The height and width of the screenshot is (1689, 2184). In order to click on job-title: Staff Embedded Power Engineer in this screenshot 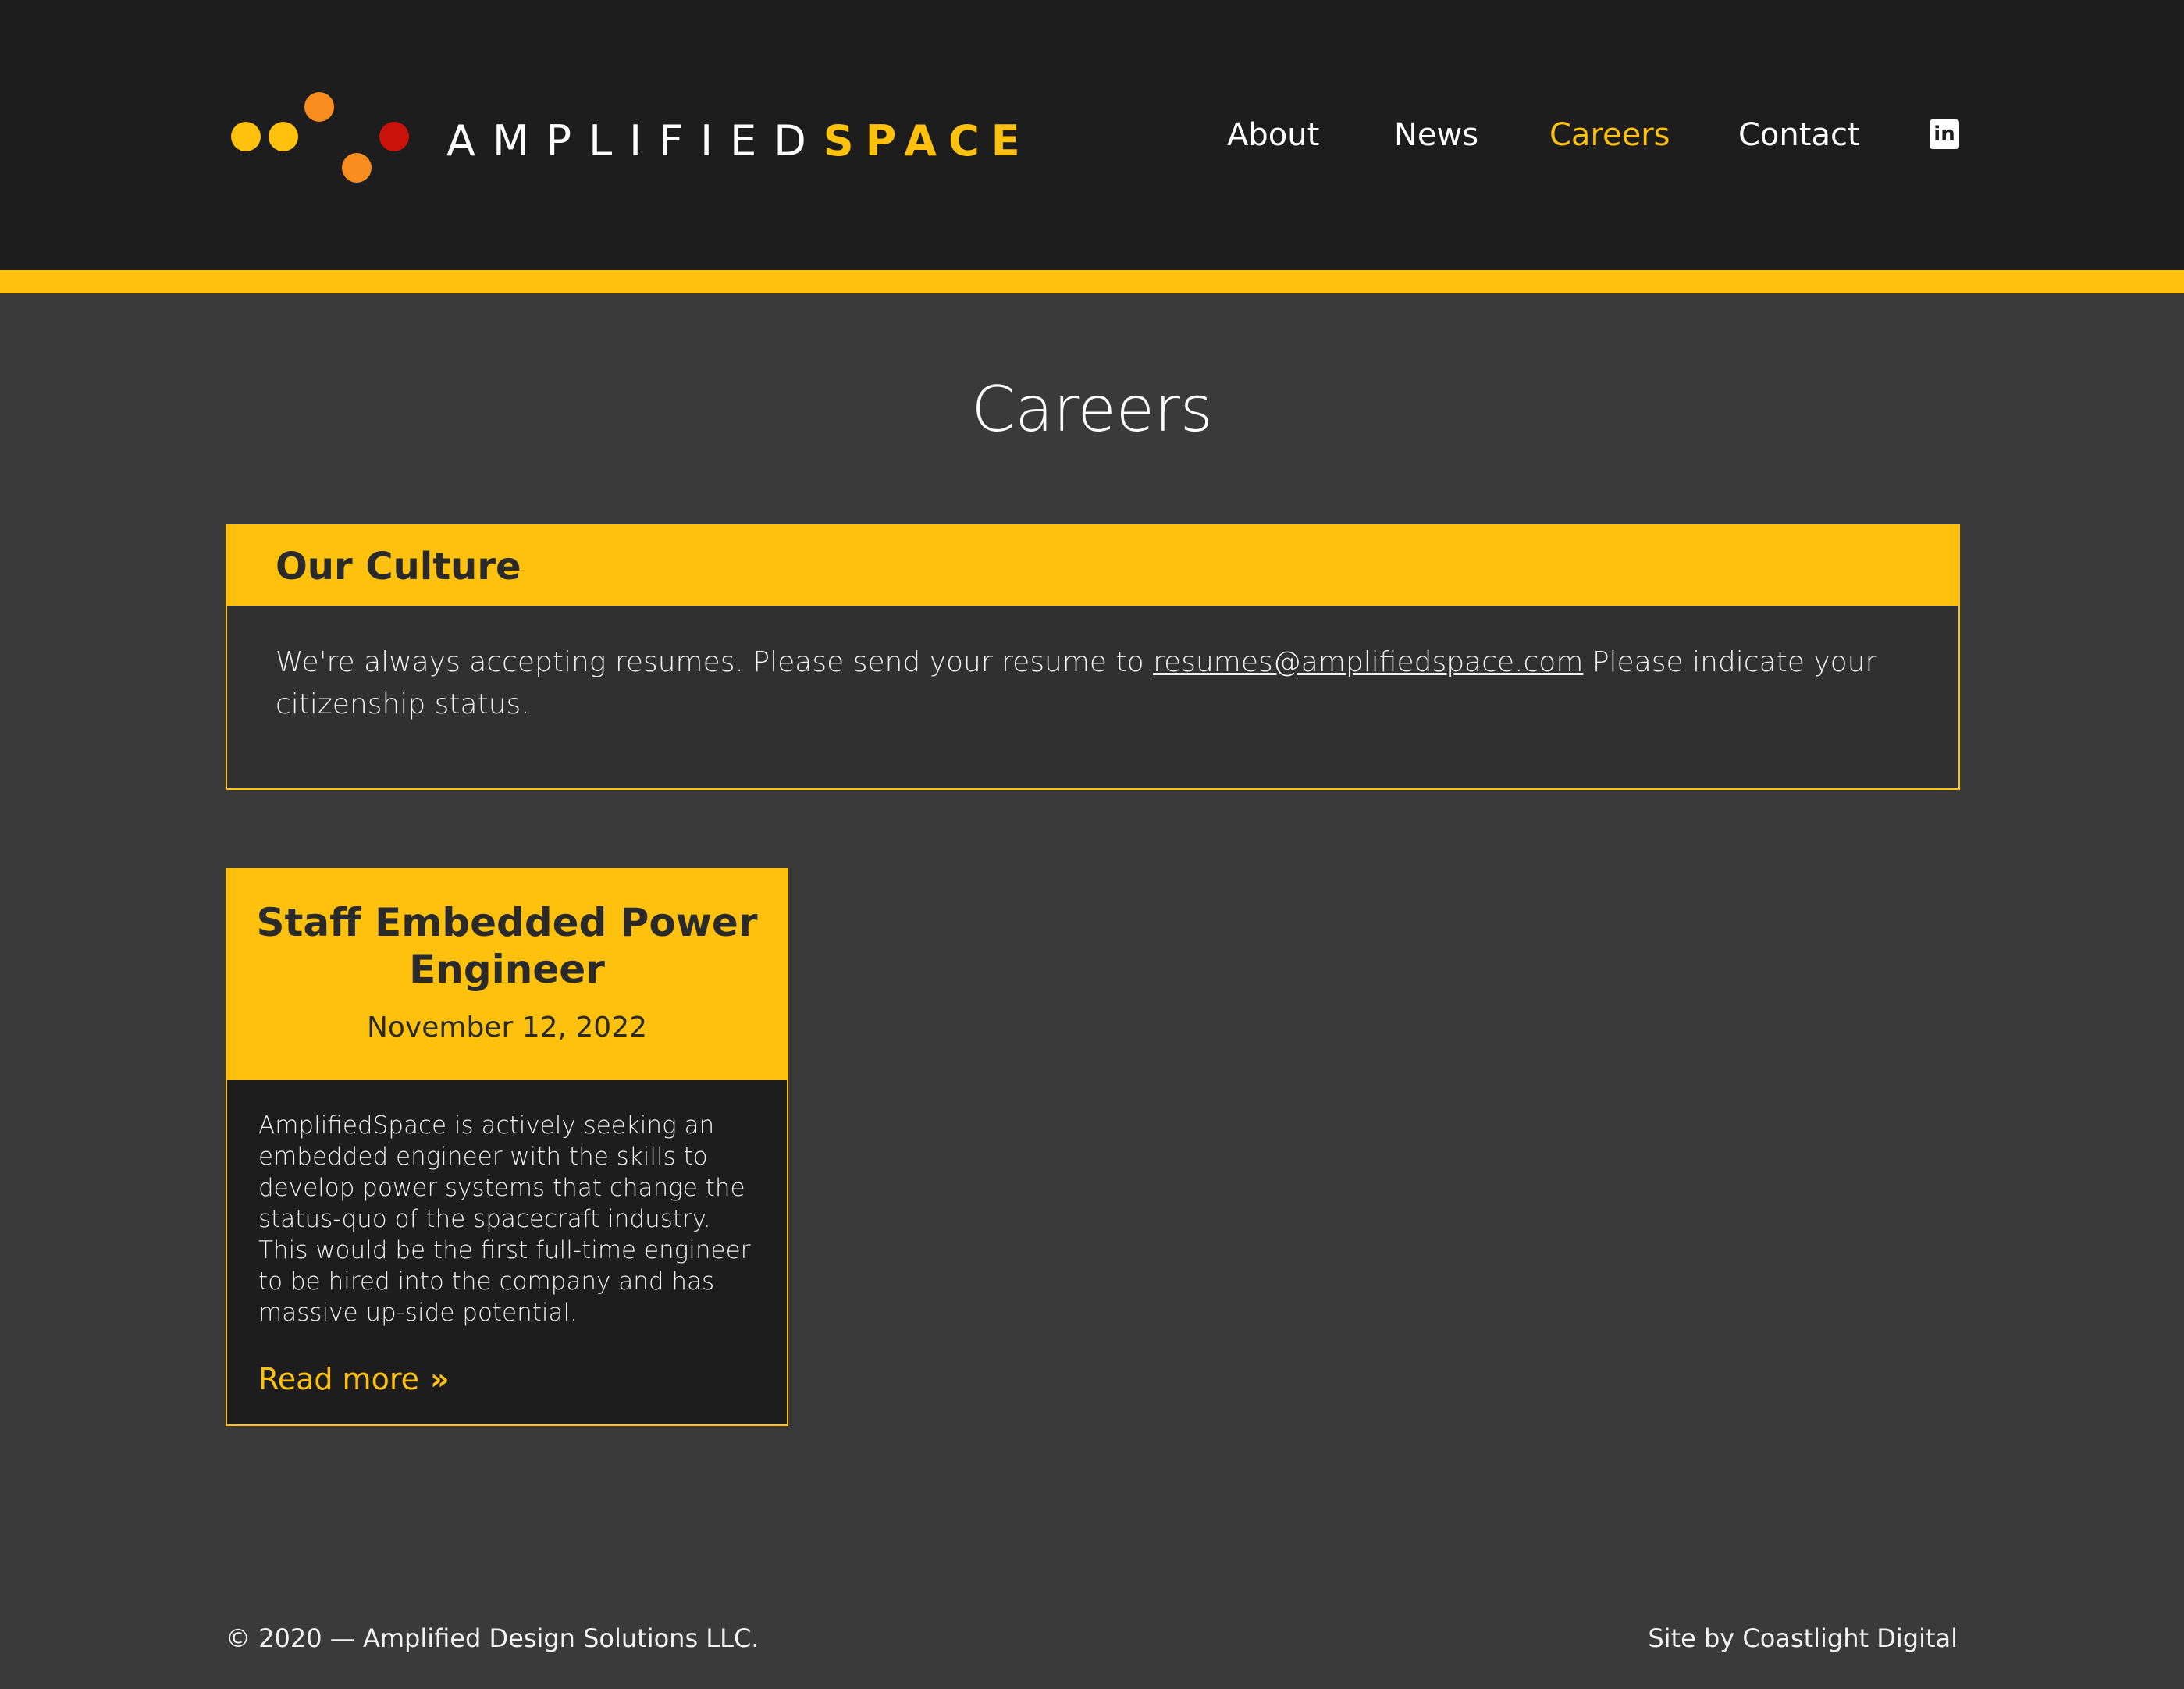, I will do `click(507, 946)`.